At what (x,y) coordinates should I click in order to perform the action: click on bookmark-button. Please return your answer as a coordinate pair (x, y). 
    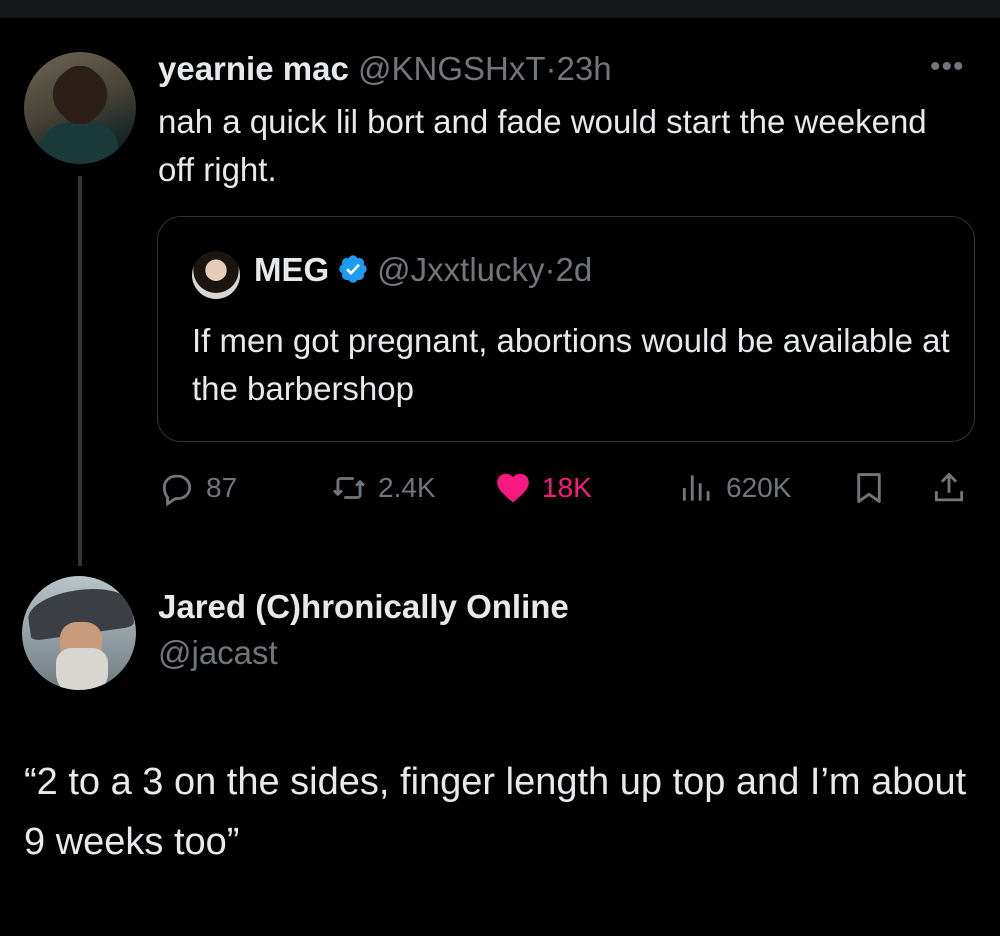
    Looking at the image, I should click on (874, 488).